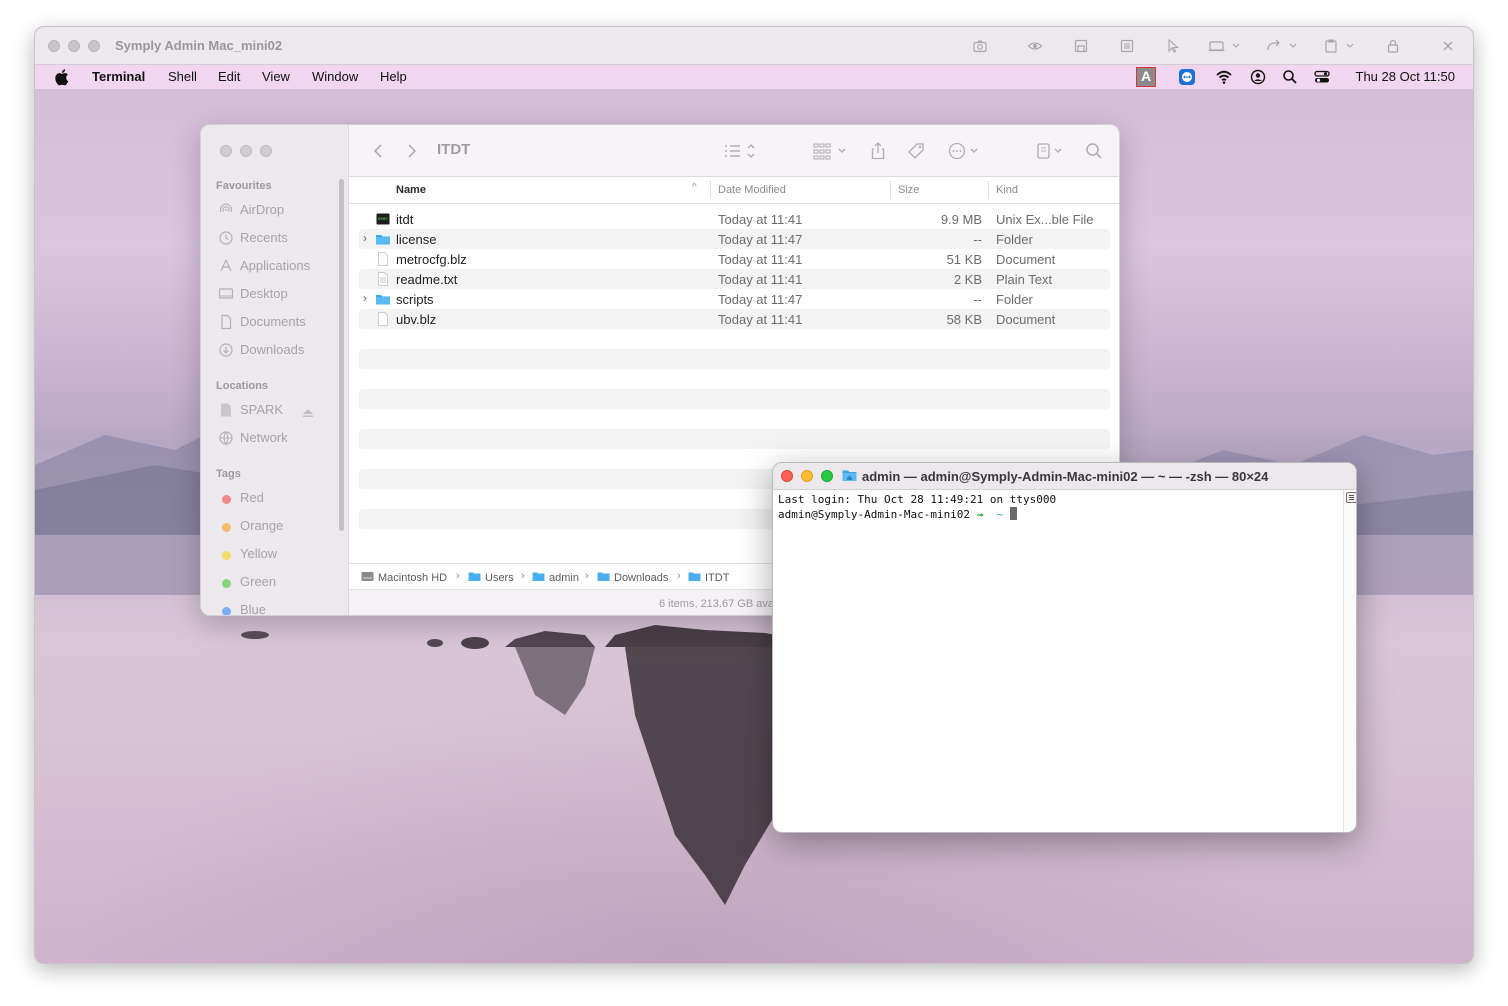  I want to click on window-minimize-dot, so click(74, 46).